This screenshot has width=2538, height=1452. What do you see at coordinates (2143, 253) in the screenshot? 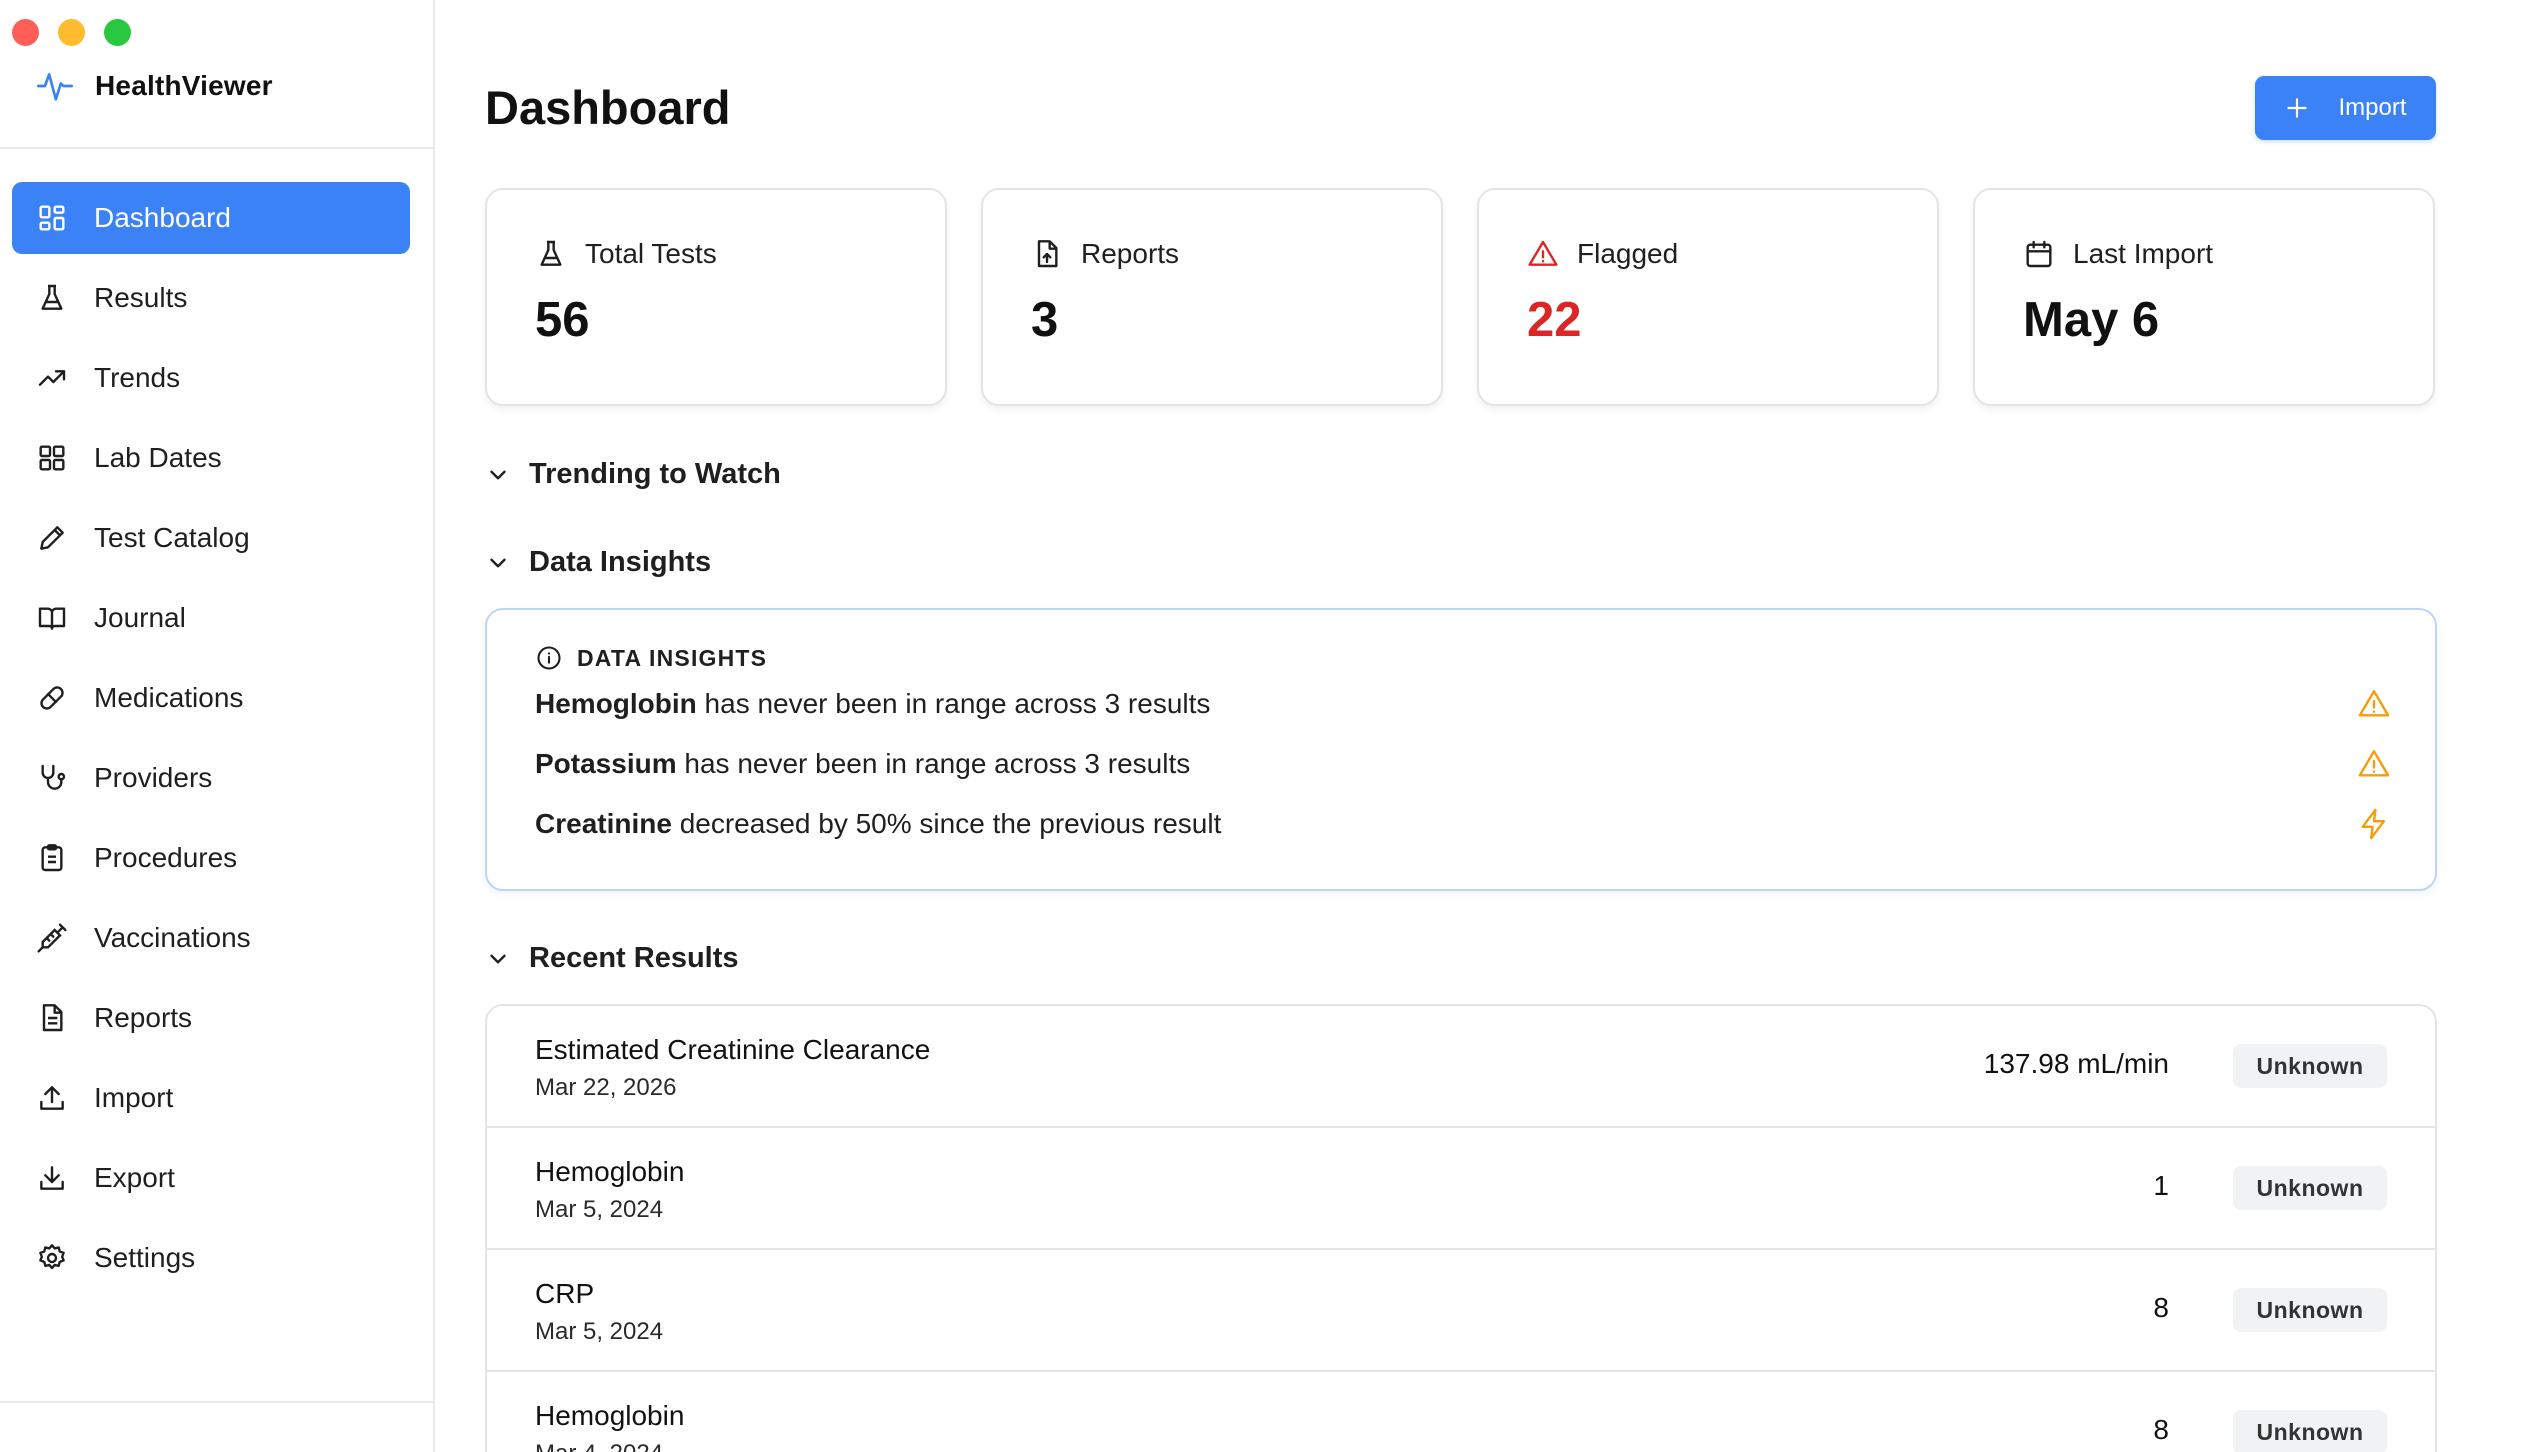
I see `stat-label: Last Import` at bounding box center [2143, 253].